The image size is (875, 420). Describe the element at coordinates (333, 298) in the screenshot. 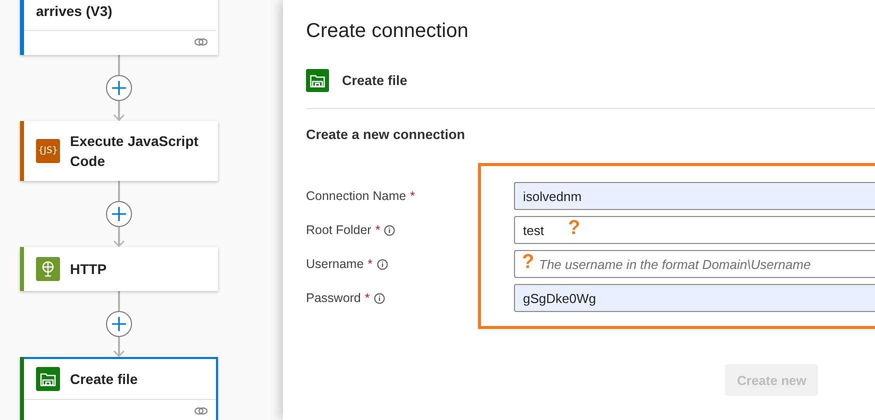

I see `field-label: Password` at that location.